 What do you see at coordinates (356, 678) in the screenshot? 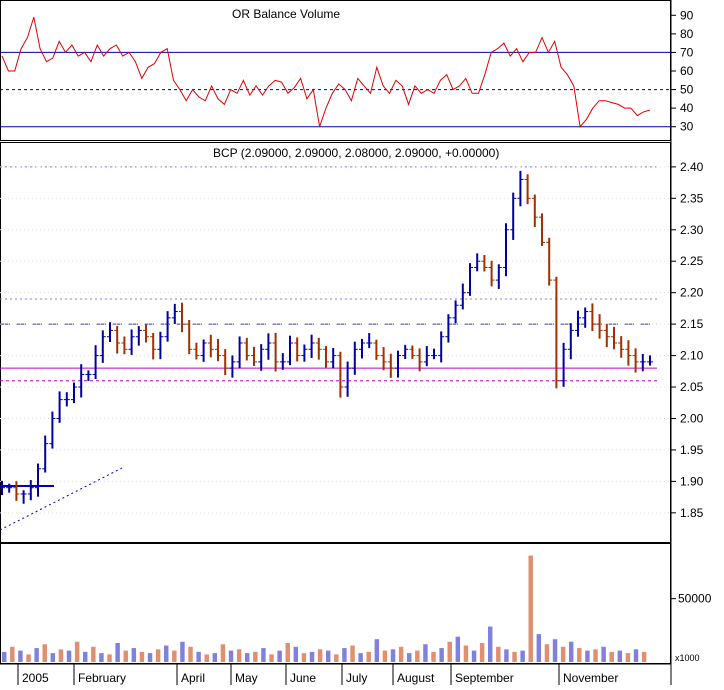
I see `x-axis-label: July` at bounding box center [356, 678].